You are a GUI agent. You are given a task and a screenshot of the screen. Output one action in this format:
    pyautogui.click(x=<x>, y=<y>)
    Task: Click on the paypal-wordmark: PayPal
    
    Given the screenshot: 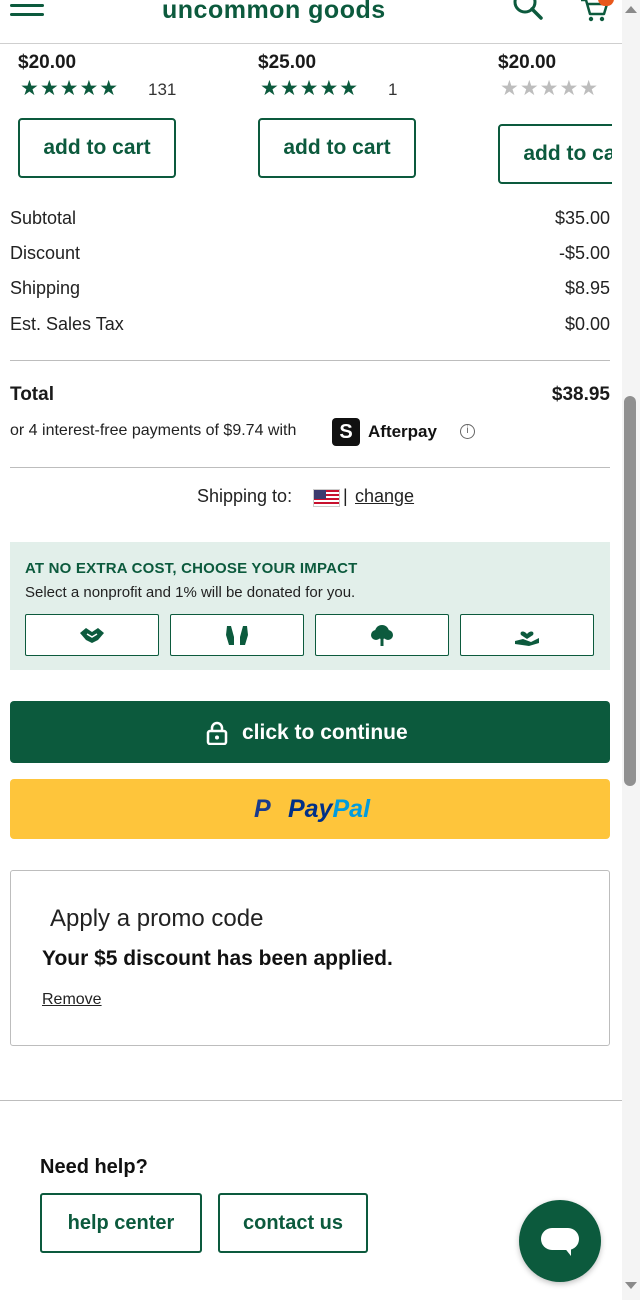 What is the action you would take?
    pyautogui.click(x=329, y=809)
    